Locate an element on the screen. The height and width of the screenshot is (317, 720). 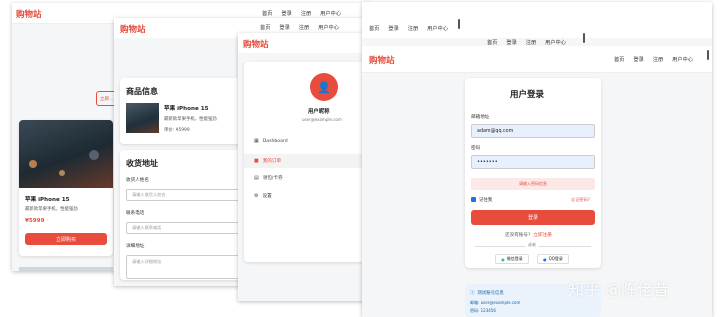
user-icon: 👤 is located at coordinates (324, 87).